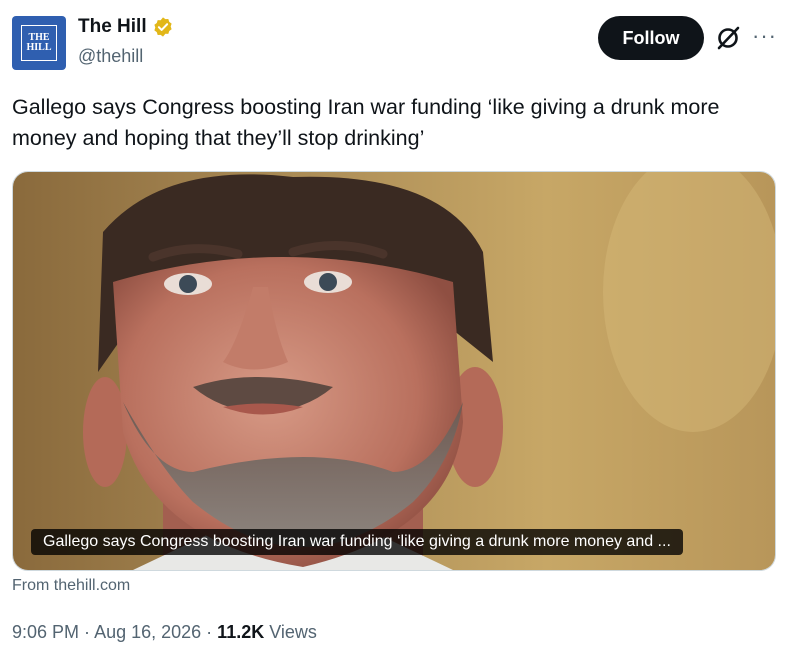  Describe the element at coordinates (290, 632) in the screenshot. I see `views-label: Views` at that location.